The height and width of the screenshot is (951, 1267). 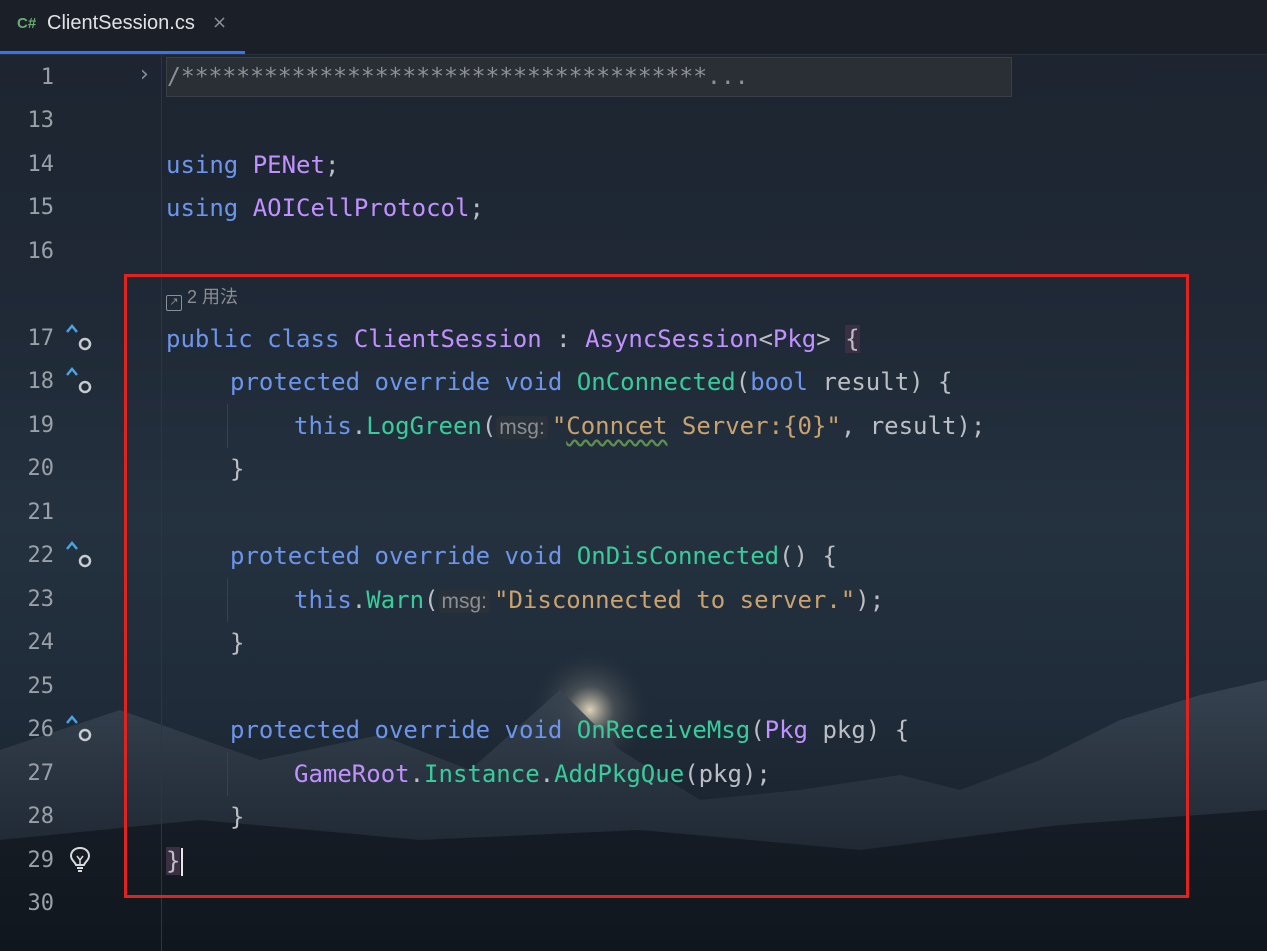 I want to click on line-number: 20, so click(x=41, y=468).